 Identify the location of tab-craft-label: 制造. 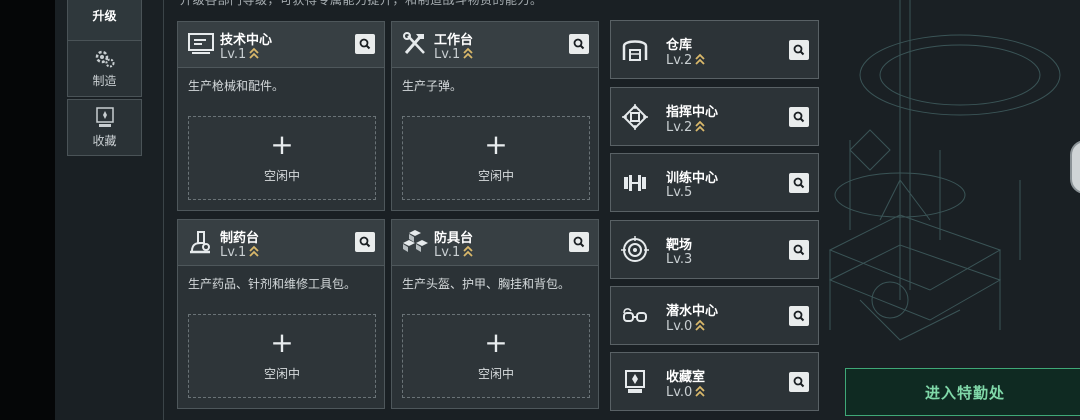
(104, 80).